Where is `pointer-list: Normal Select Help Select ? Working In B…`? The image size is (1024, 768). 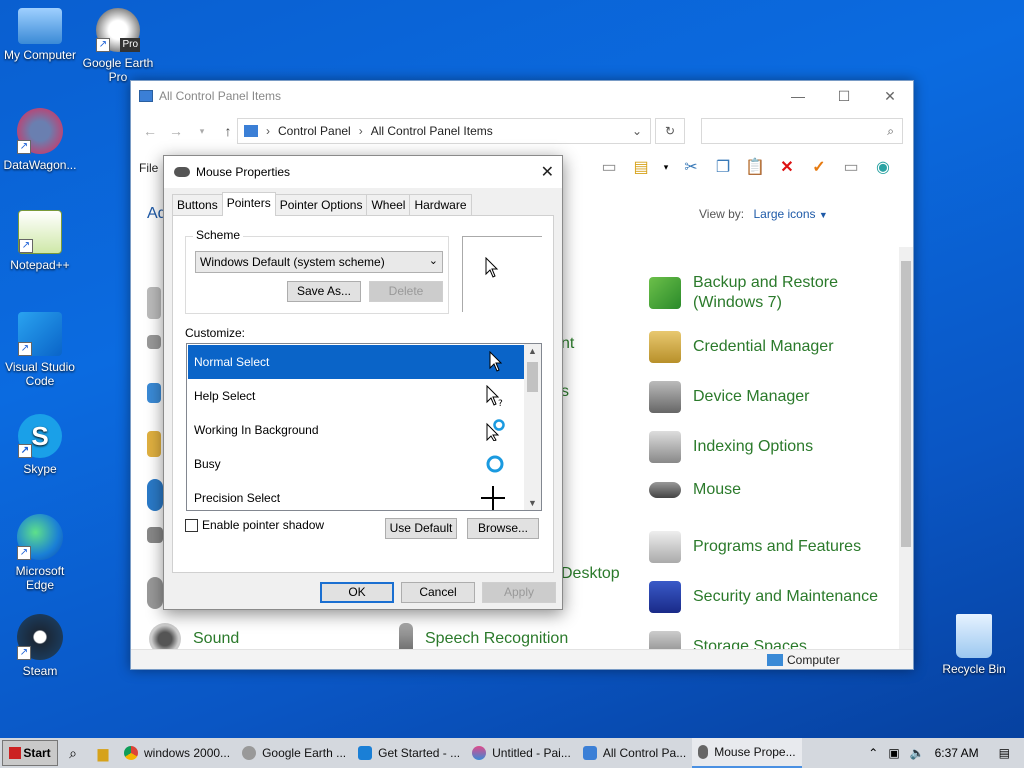 pointer-list: Normal Select Help Select ? Working In B… is located at coordinates (364, 427).